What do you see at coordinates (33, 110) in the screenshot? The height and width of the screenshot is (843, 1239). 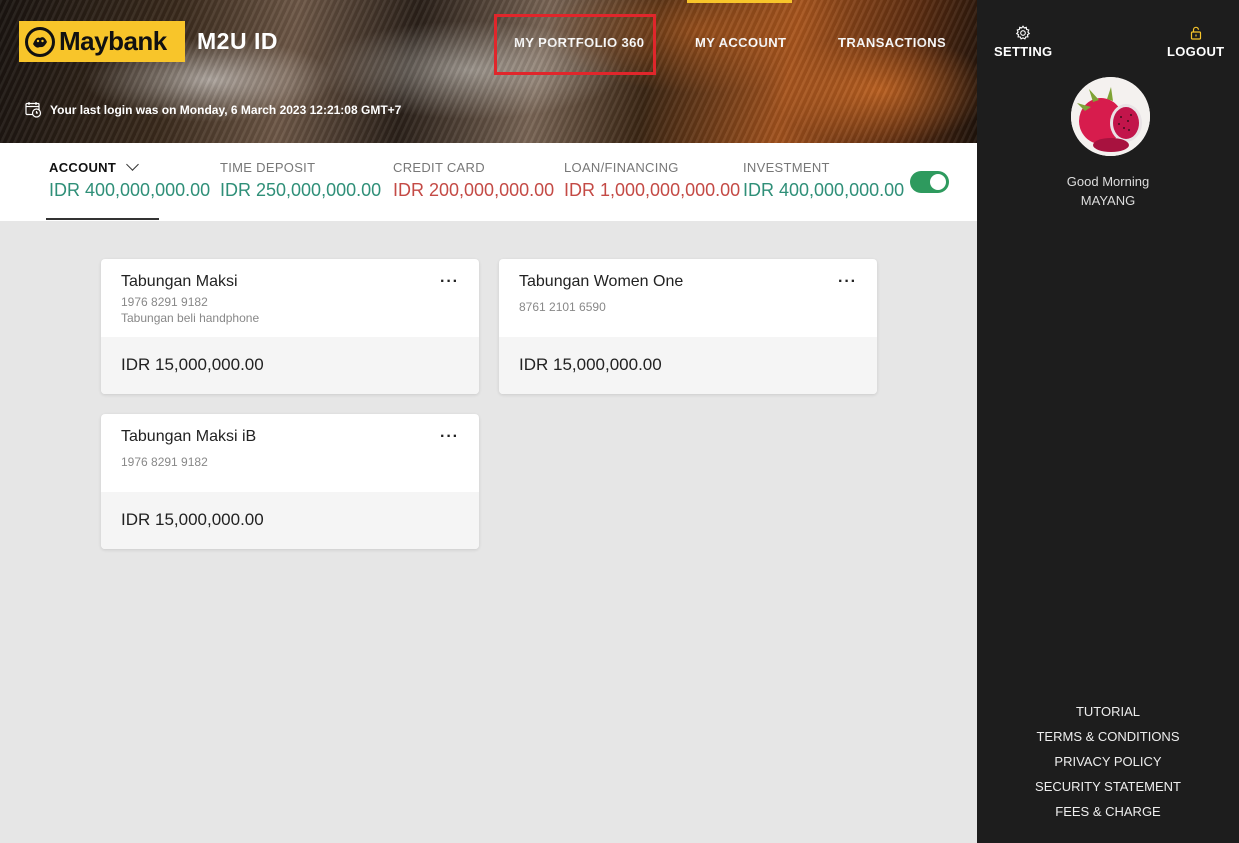 I see `calendar-clock-icon` at bounding box center [33, 110].